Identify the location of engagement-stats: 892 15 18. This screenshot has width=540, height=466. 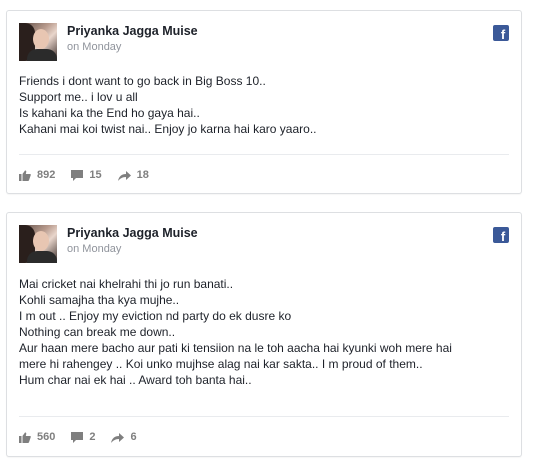
(92, 175).